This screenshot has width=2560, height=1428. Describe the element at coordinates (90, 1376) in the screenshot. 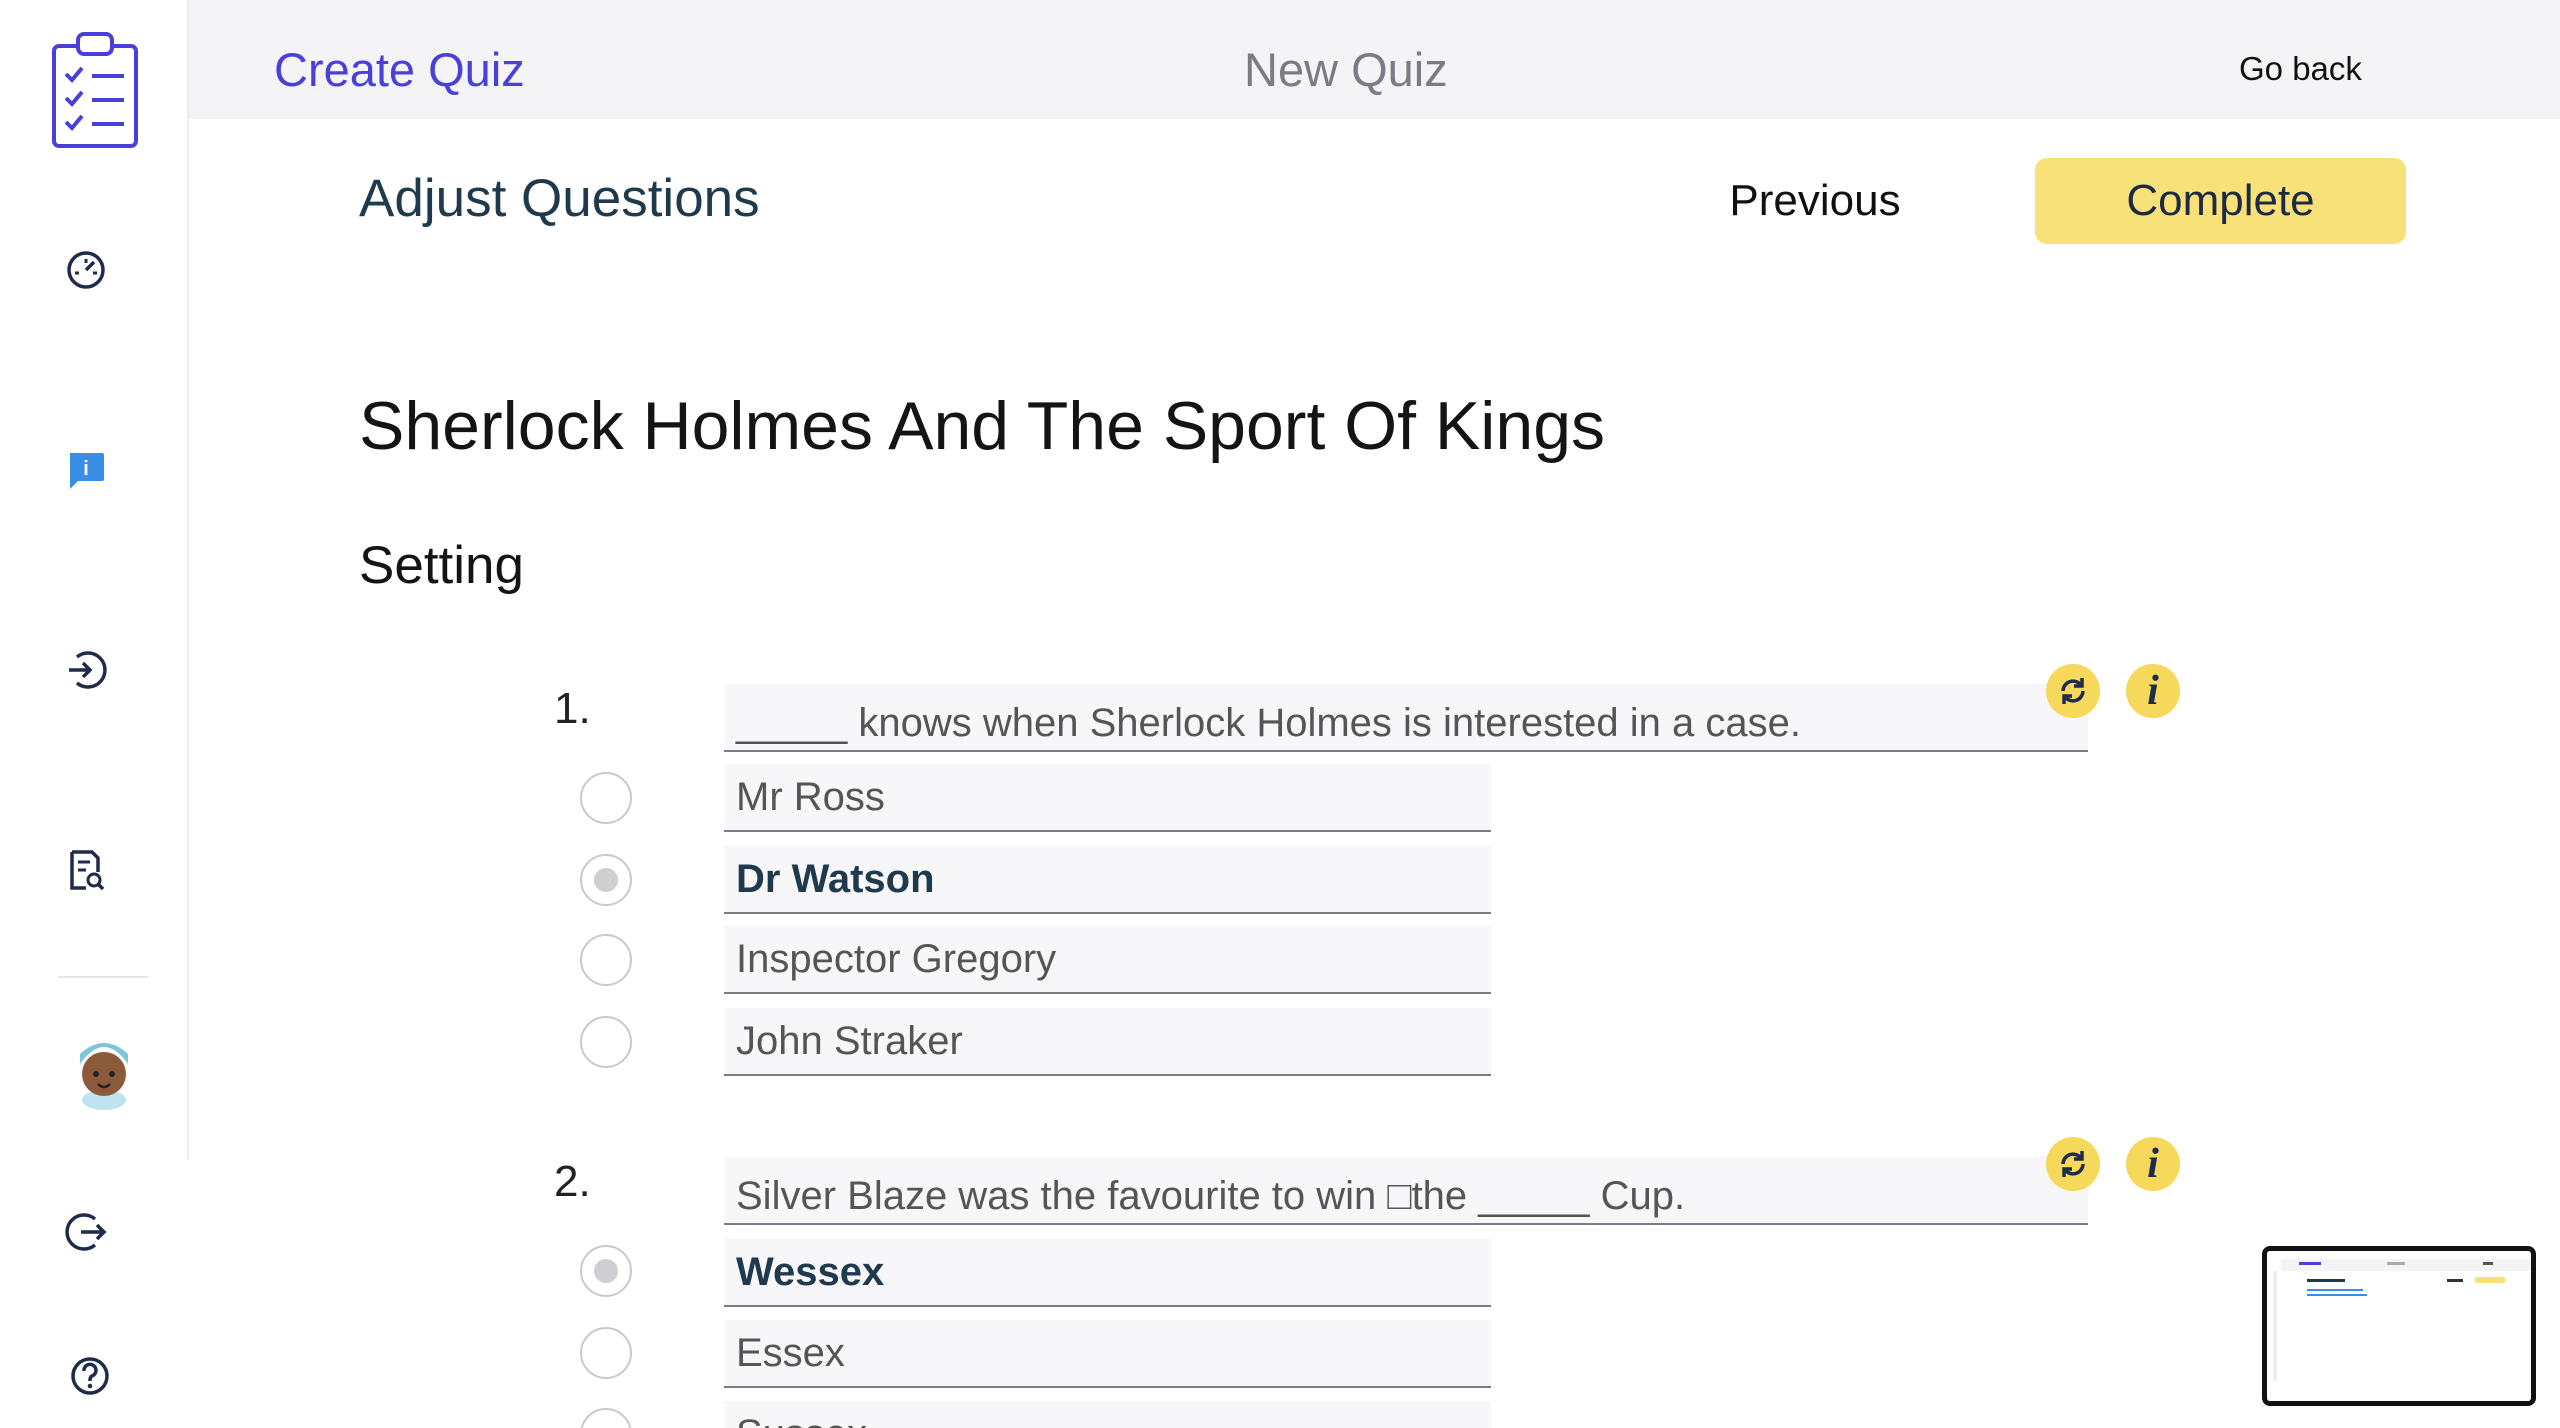

I see `help-icon` at that location.